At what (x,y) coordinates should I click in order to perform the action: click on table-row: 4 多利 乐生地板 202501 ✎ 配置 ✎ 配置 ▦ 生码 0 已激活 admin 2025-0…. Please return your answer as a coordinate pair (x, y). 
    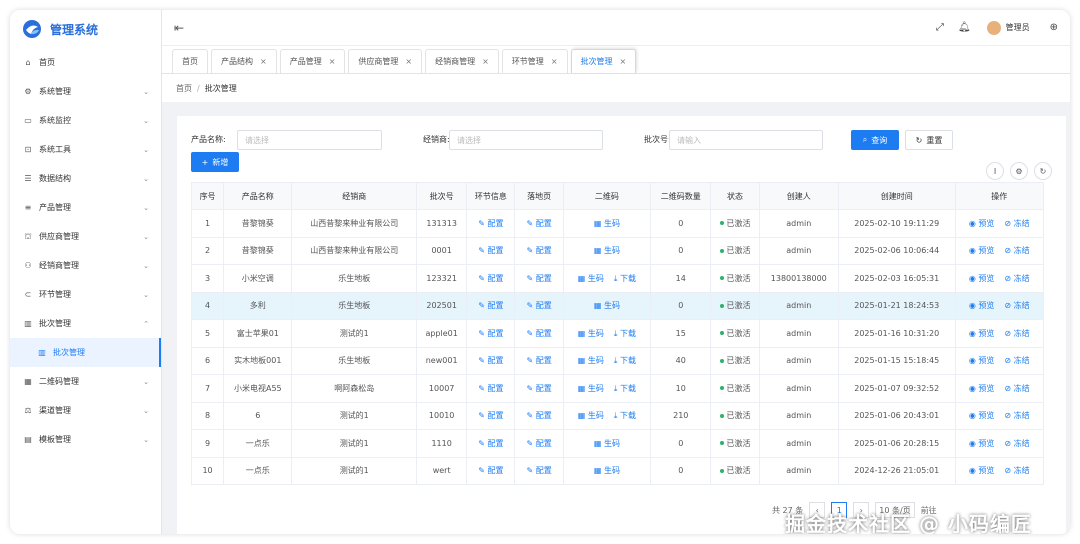
    Looking at the image, I should click on (617, 305).